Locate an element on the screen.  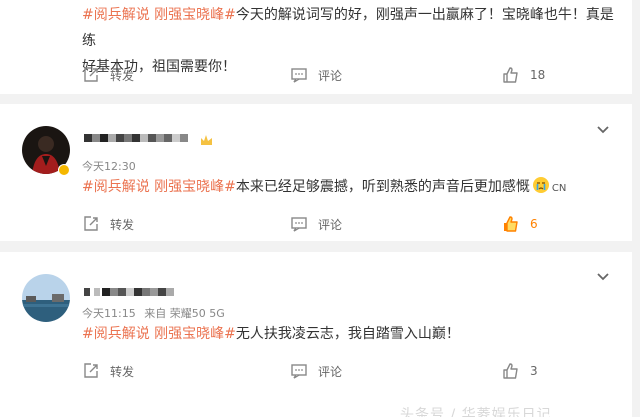
fan-badge-icon is located at coordinates (206, 140).